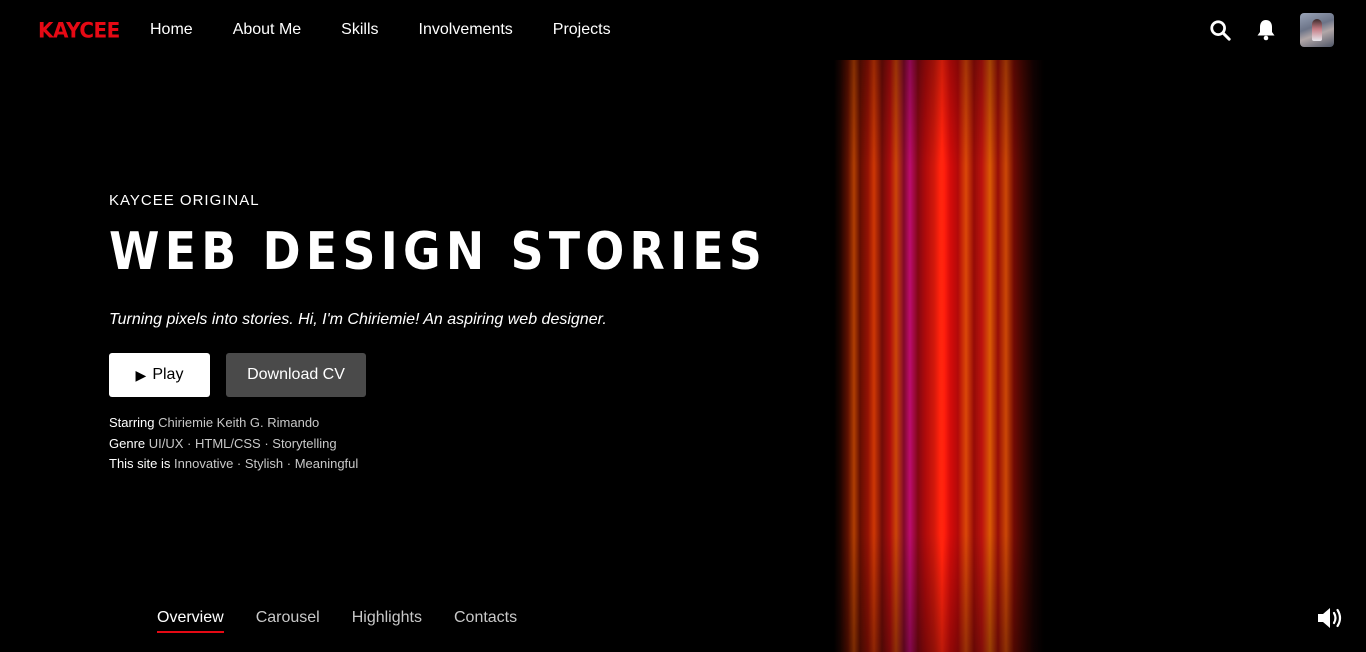  Describe the element at coordinates (387, 620) in the screenshot. I see `tab-highlights: Highlights` at that location.